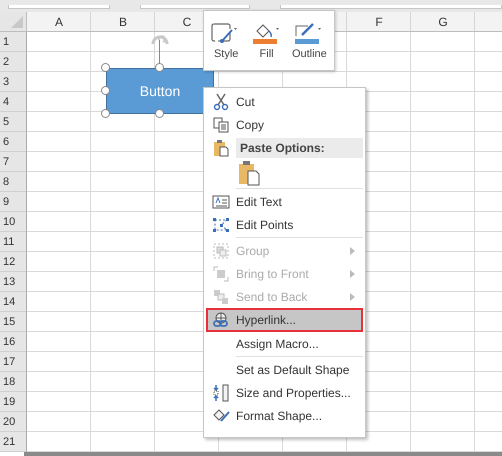 The height and width of the screenshot is (456, 502). What do you see at coordinates (221, 296) in the screenshot?
I see `send-back-icon` at bounding box center [221, 296].